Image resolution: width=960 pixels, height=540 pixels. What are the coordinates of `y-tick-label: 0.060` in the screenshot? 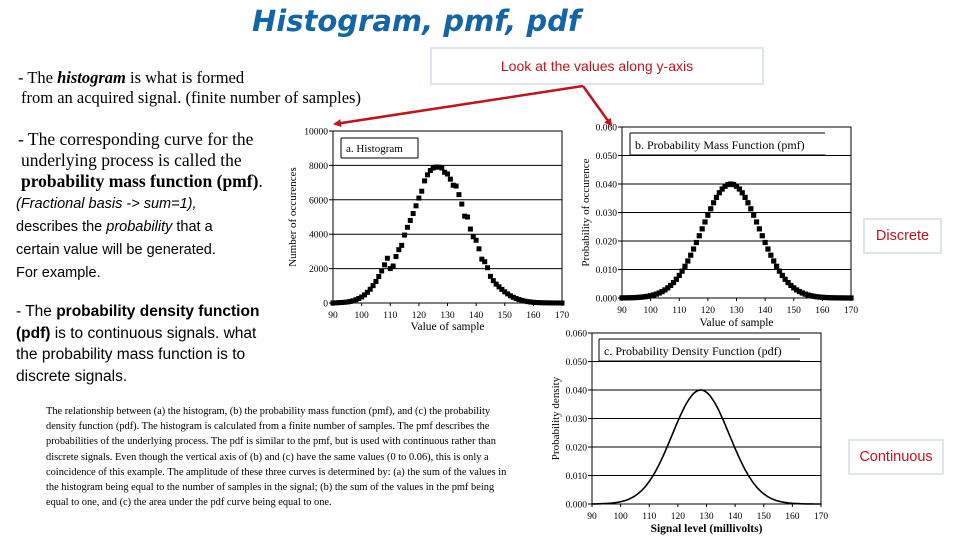 It's located at (607, 129).